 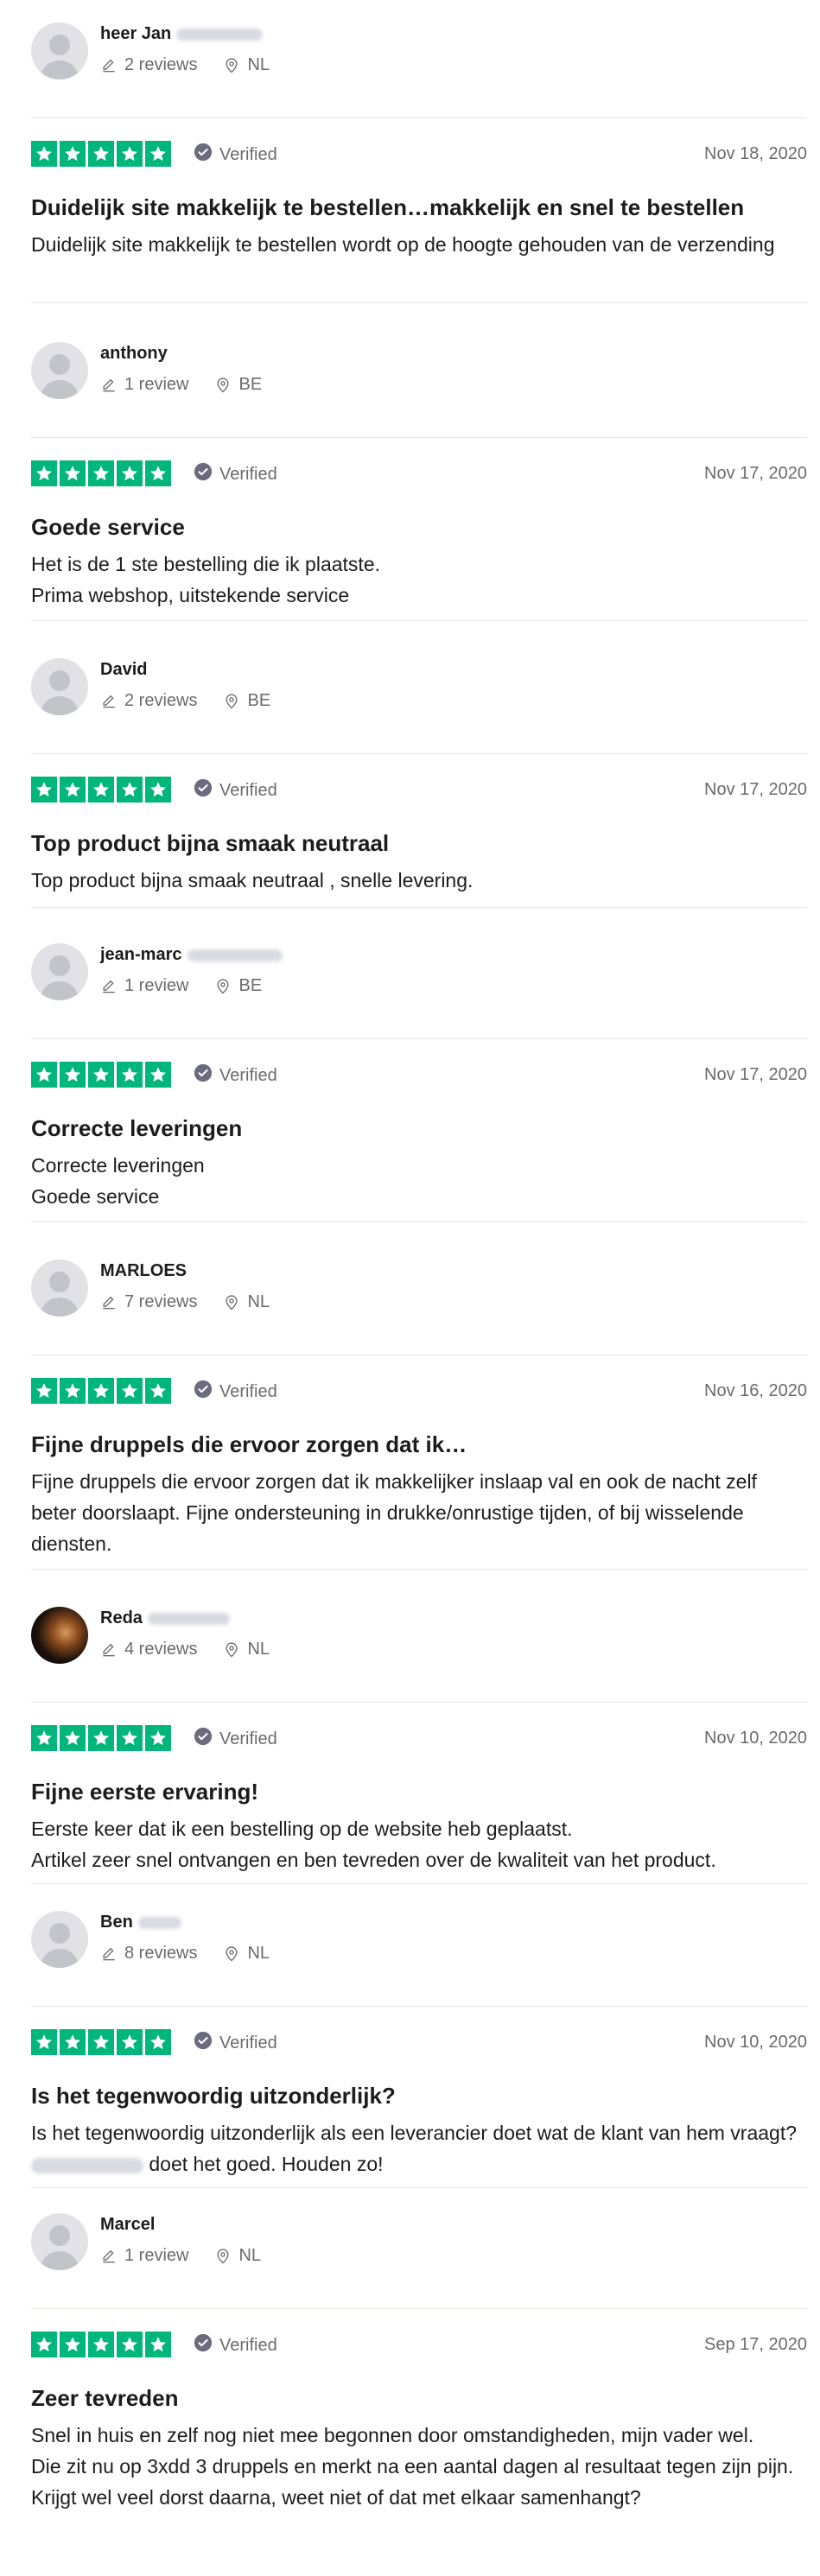 I want to click on review-title: Correcte leveringen, so click(x=419, y=1128).